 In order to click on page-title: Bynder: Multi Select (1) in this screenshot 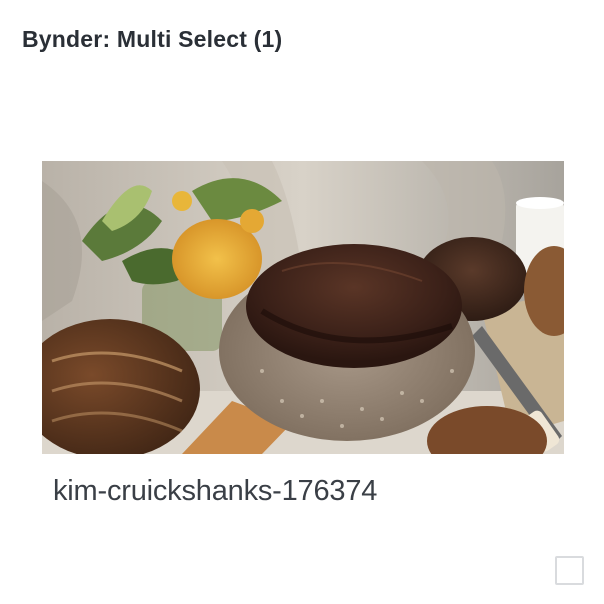, I will do `click(152, 39)`.